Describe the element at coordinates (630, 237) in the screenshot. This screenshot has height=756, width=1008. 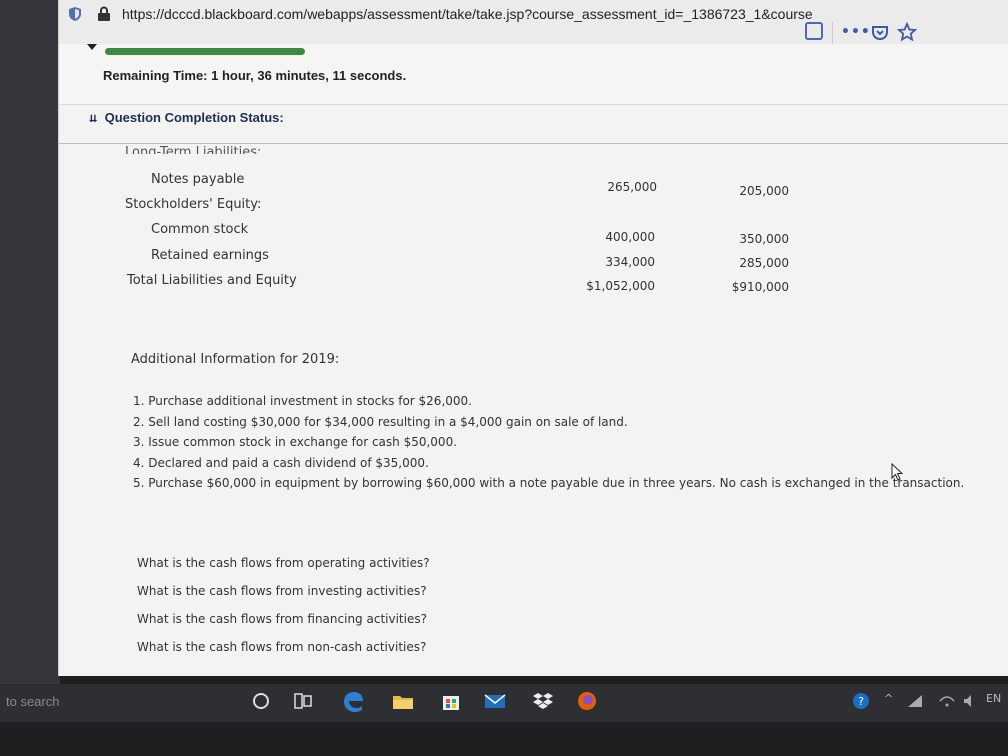
I see `value-2019: 400,000` at that location.